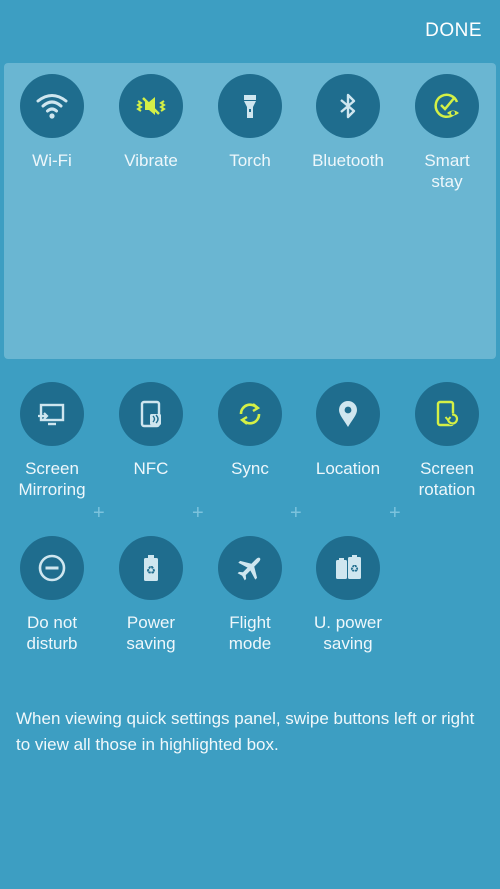 The height and width of the screenshot is (889, 500). I want to click on tile-screen-rotation: Screen rotation, so click(447, 441).